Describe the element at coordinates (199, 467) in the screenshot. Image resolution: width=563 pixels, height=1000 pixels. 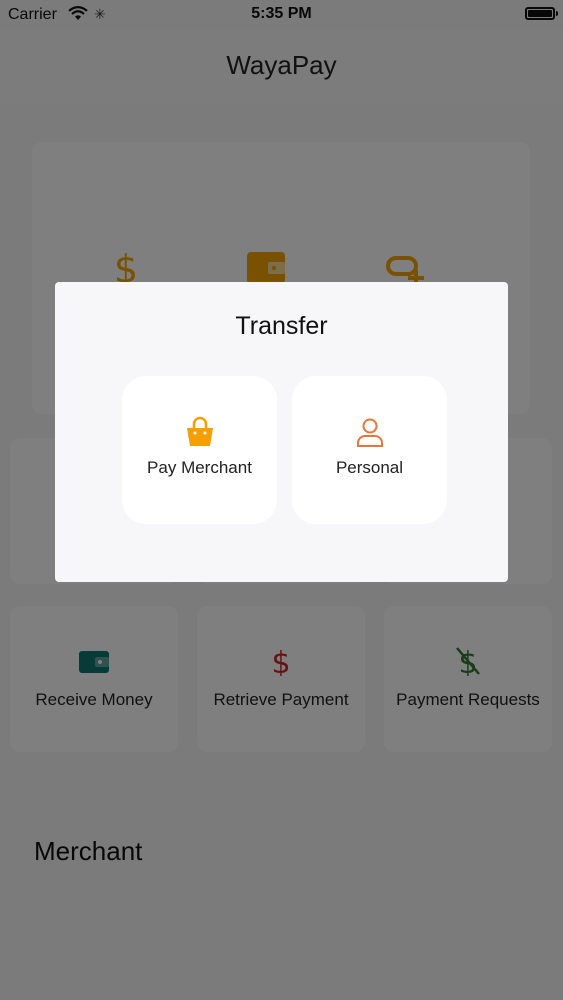
I see `option-label: Pay Merchant` at that location.